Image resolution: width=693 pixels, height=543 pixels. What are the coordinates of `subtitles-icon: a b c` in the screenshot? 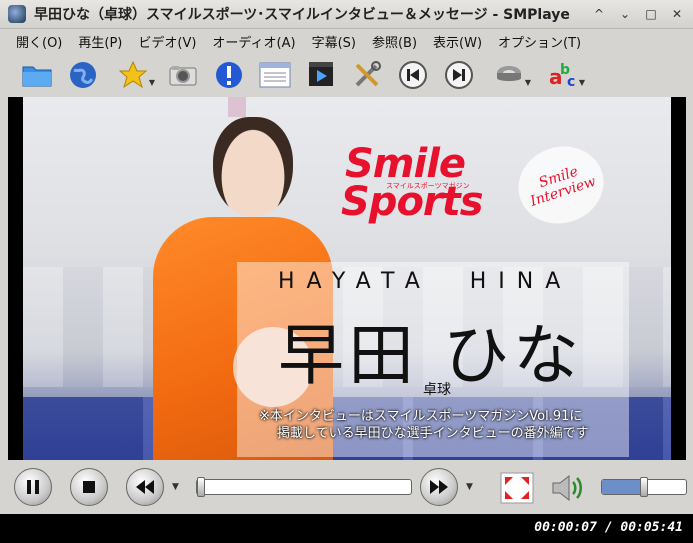 It's located at (562, 76).